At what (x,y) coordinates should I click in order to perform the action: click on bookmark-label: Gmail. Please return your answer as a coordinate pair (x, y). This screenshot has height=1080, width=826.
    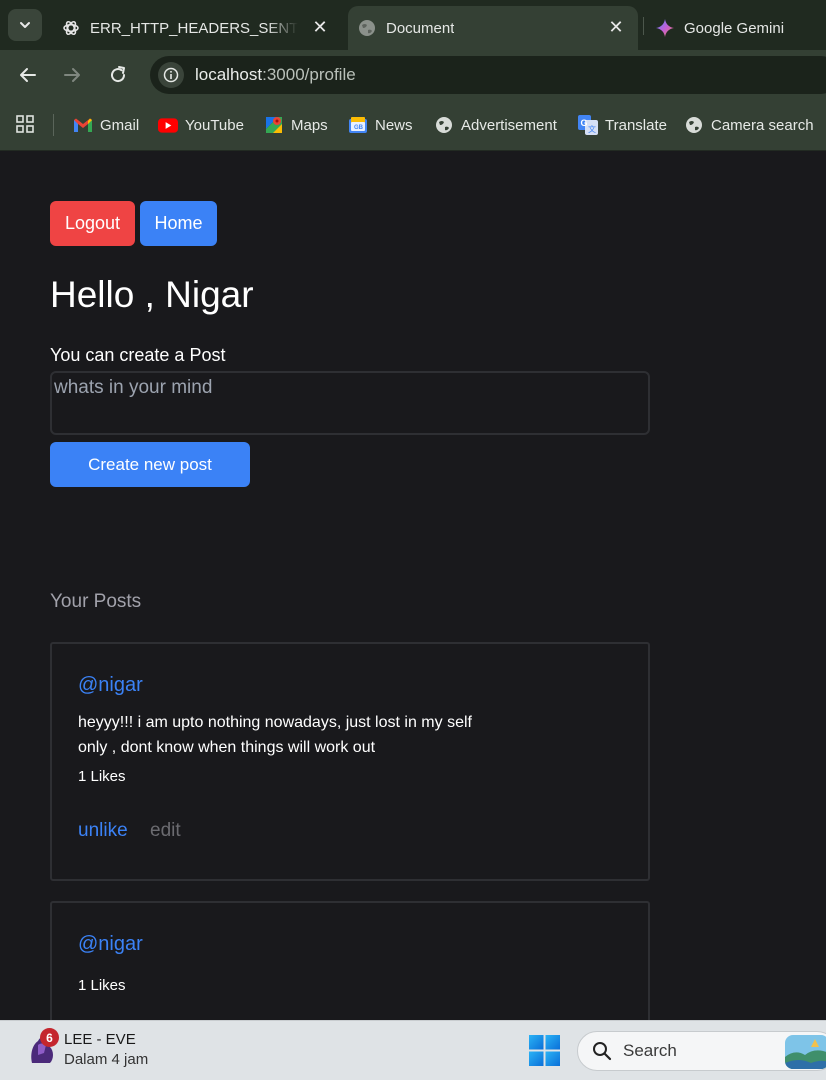
    Looking at the image, I should click on (120, 125).